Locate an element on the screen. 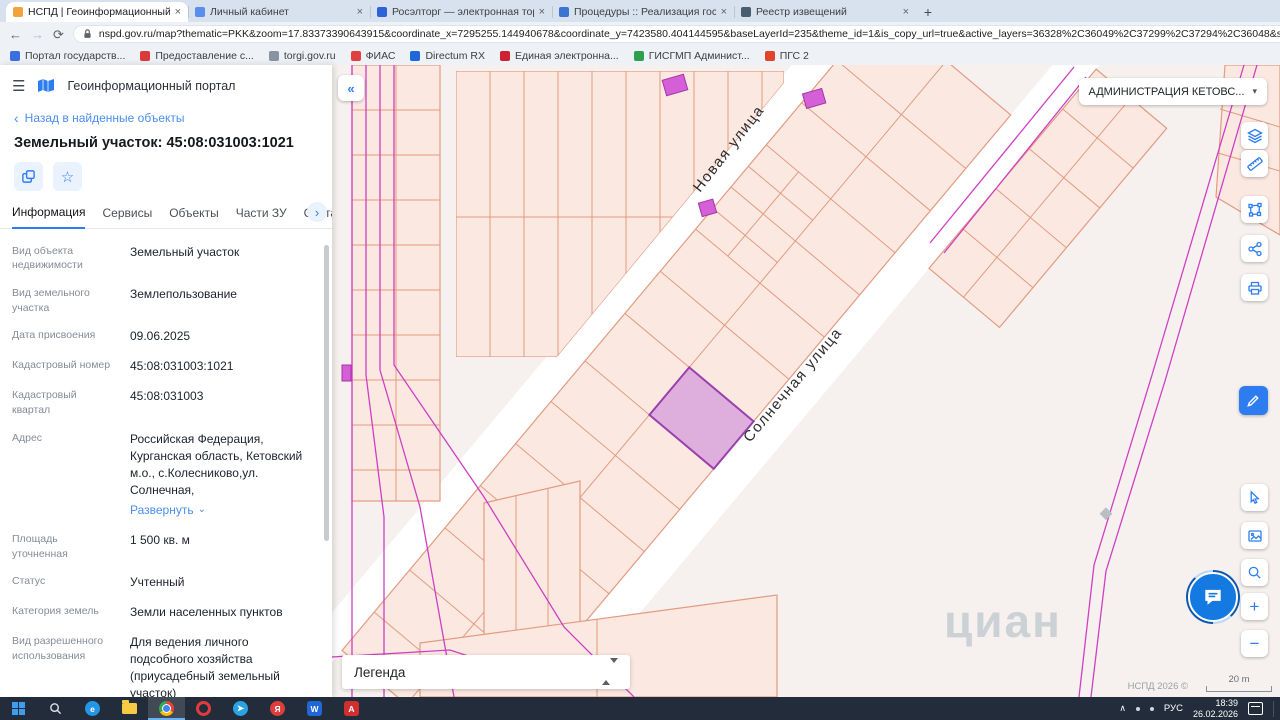  tab-title: Реестр извещений is located at coordinates (801, 12).